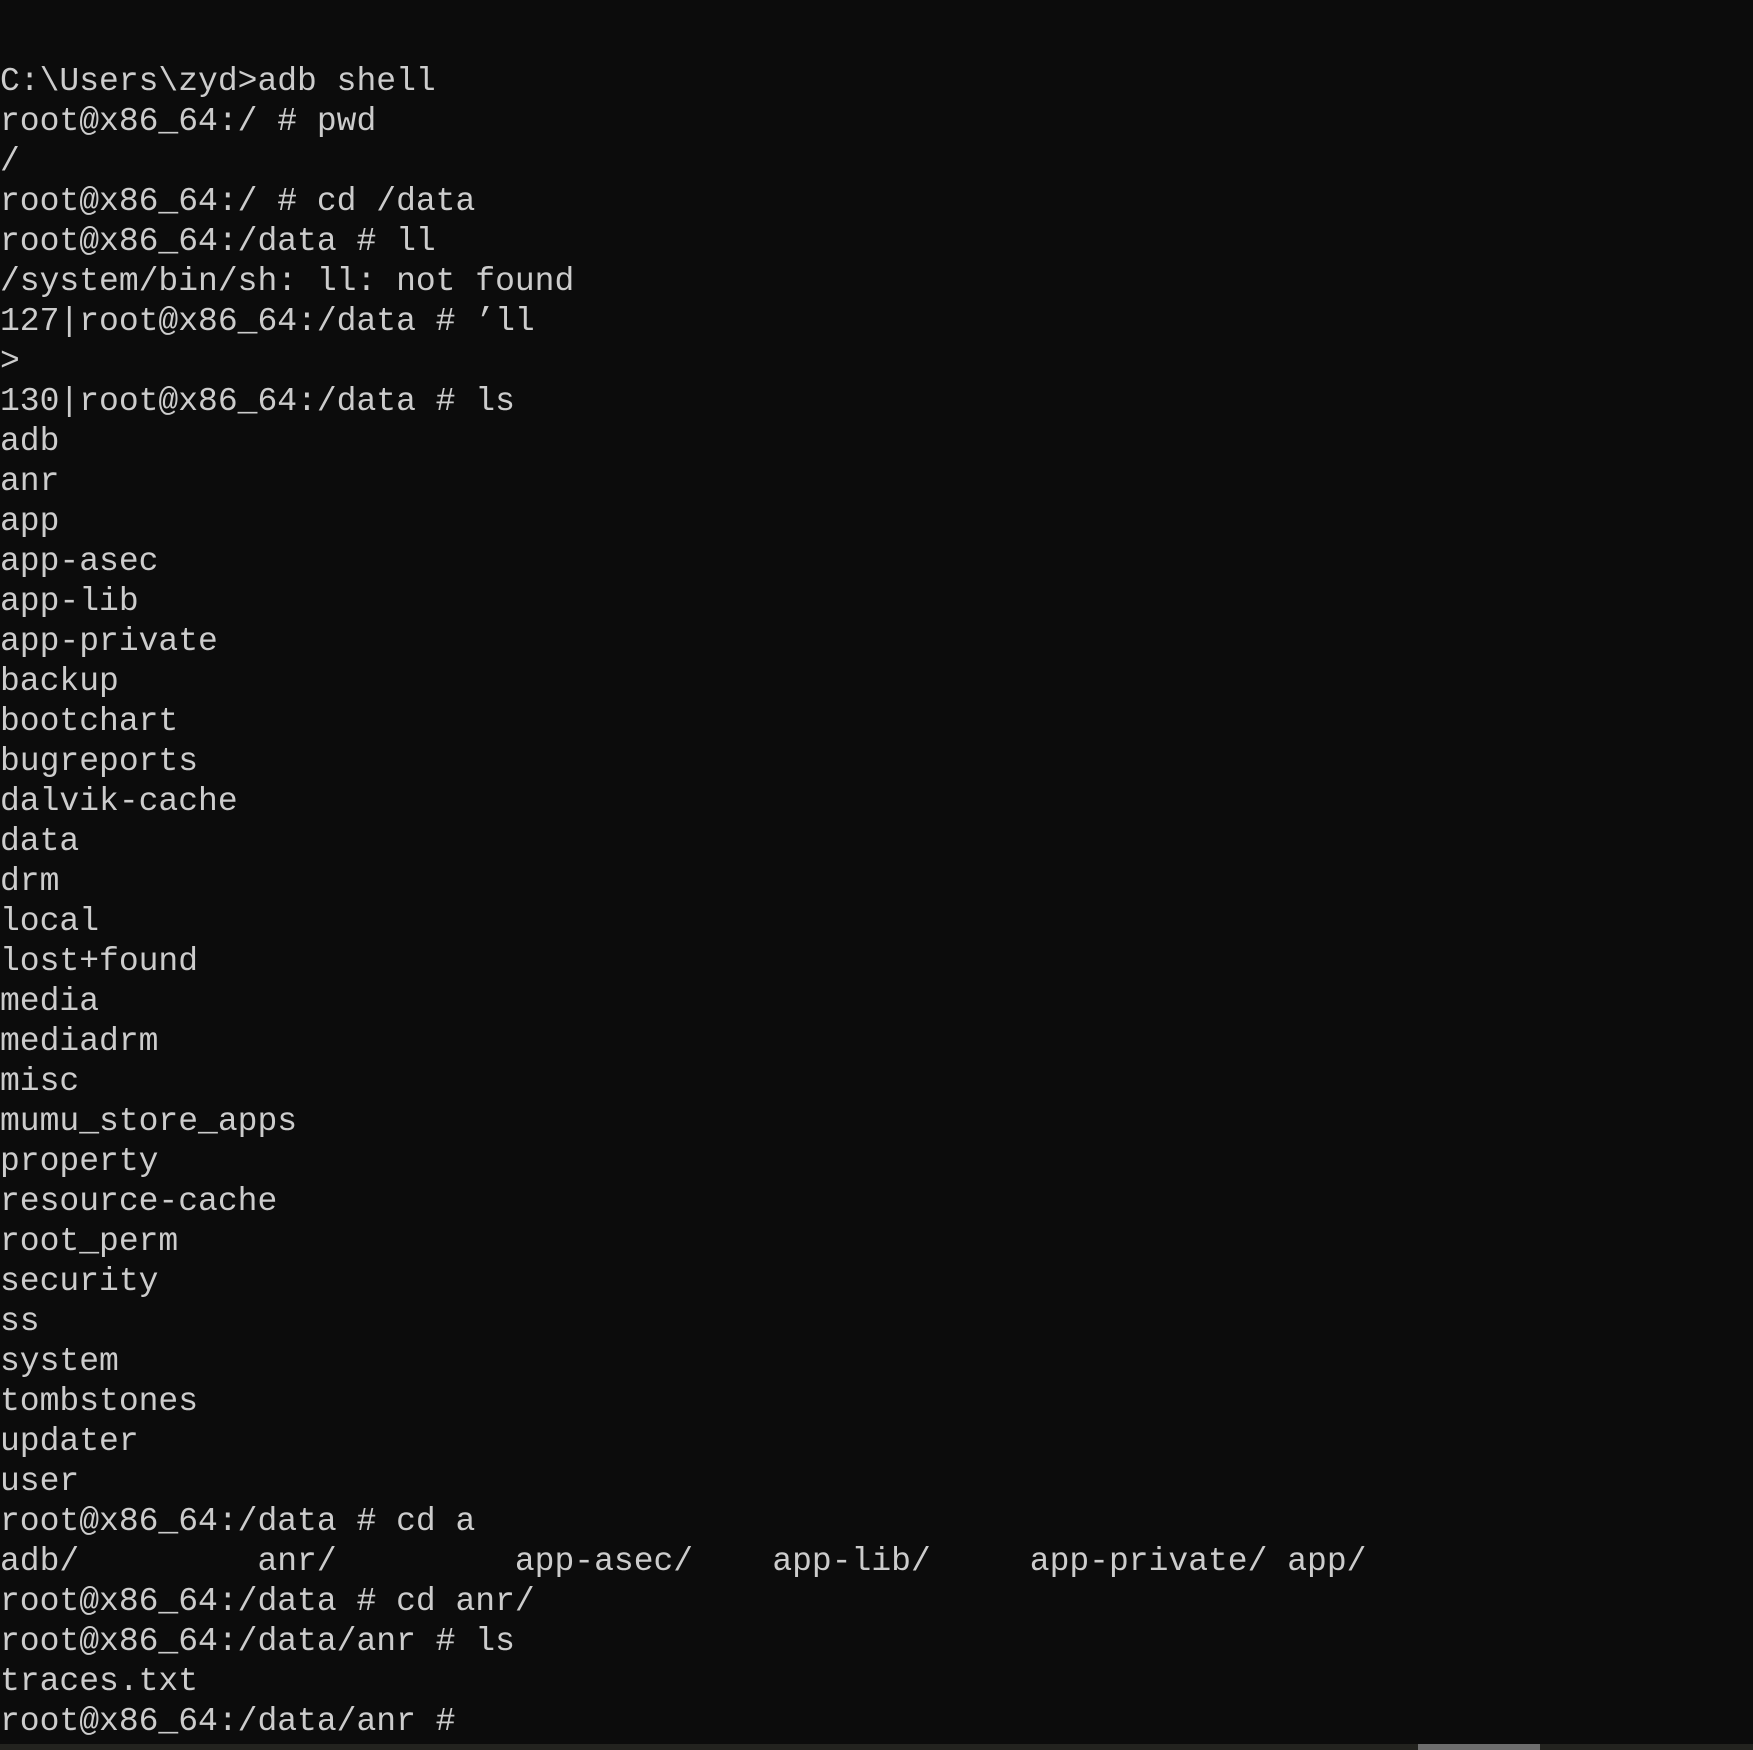 Image resolution: width=1753 pixels, height=1750 pixels. What do you see at coordinates (50, 1001) in the screenshot?
I see `terminal-line: media` at bounding box center [50, 1001].